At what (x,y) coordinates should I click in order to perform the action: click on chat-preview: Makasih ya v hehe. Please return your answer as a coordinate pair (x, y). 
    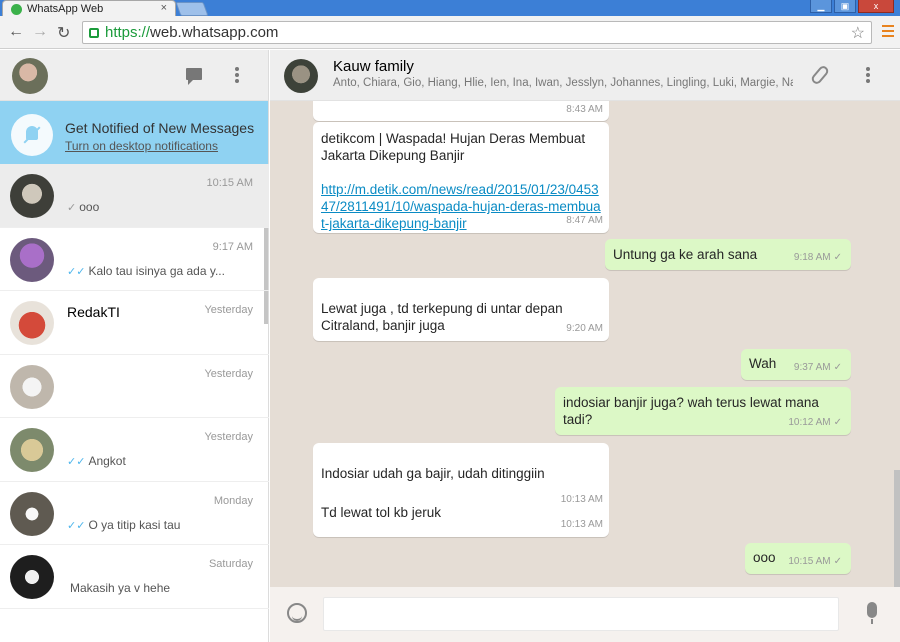
    Looking at the image, I should click on (118, 588).